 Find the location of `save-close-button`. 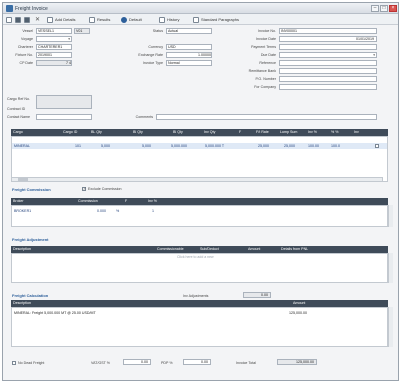

save-close-button is located at coordinates (27, 19).